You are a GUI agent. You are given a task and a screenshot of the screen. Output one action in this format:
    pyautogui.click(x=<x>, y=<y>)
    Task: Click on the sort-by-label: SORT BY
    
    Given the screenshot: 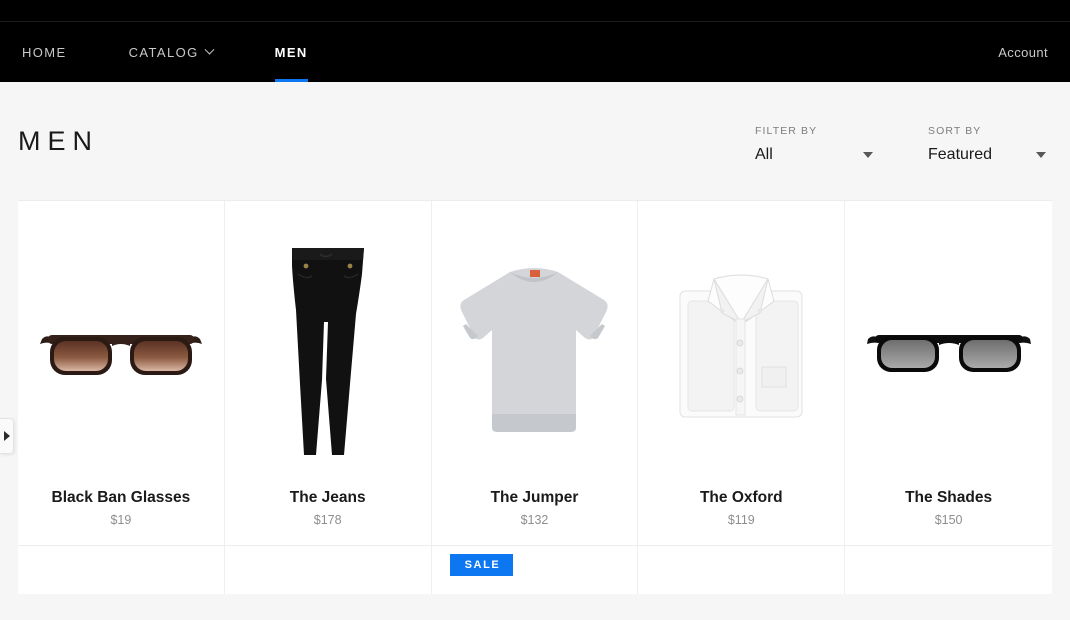 What is the action you would take?
    pyautogui.click(x=955, y=130)
    